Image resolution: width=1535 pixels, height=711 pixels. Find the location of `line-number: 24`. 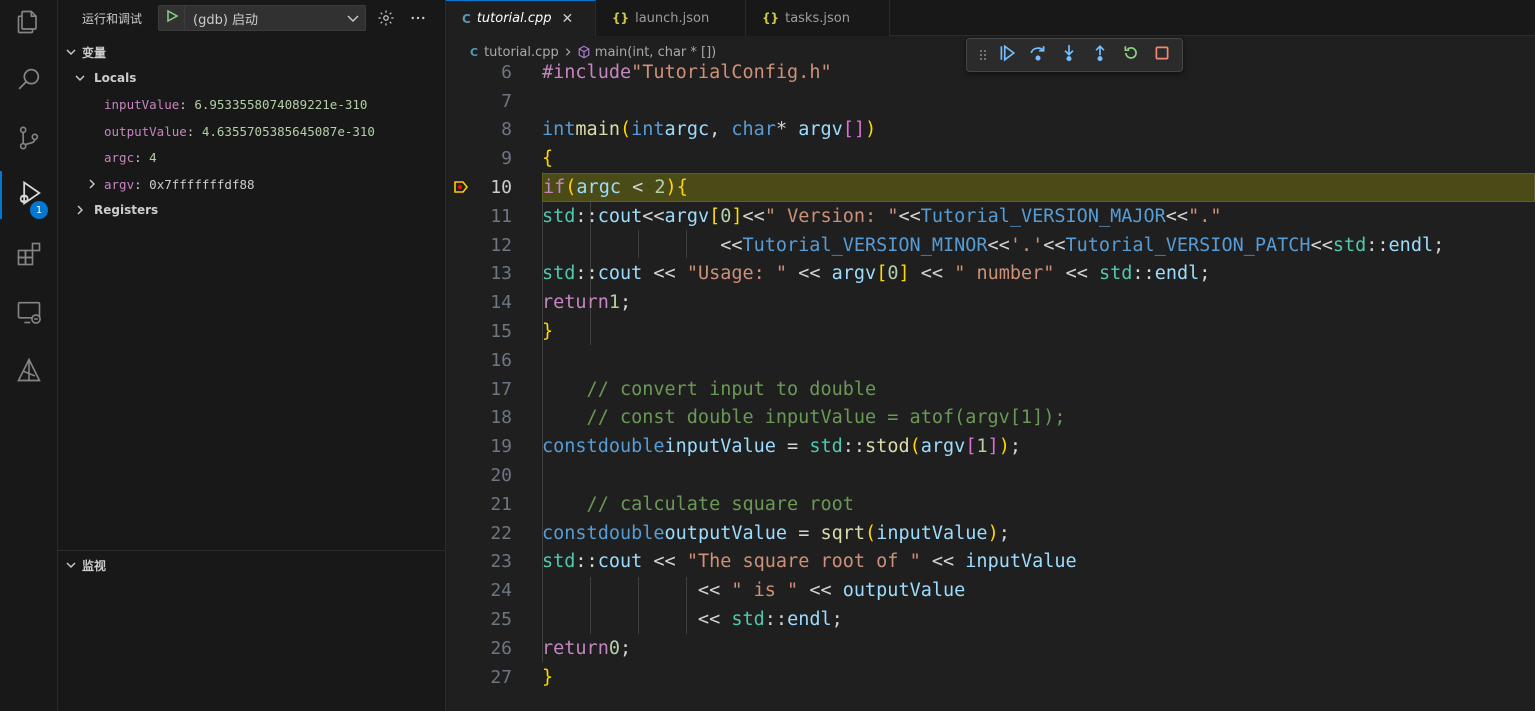

line-number: 24 is located at coordinates (479, 590).